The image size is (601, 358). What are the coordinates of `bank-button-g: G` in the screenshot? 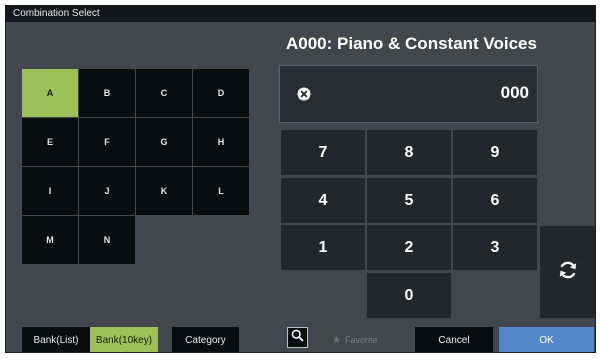 It's located at (164, 142).